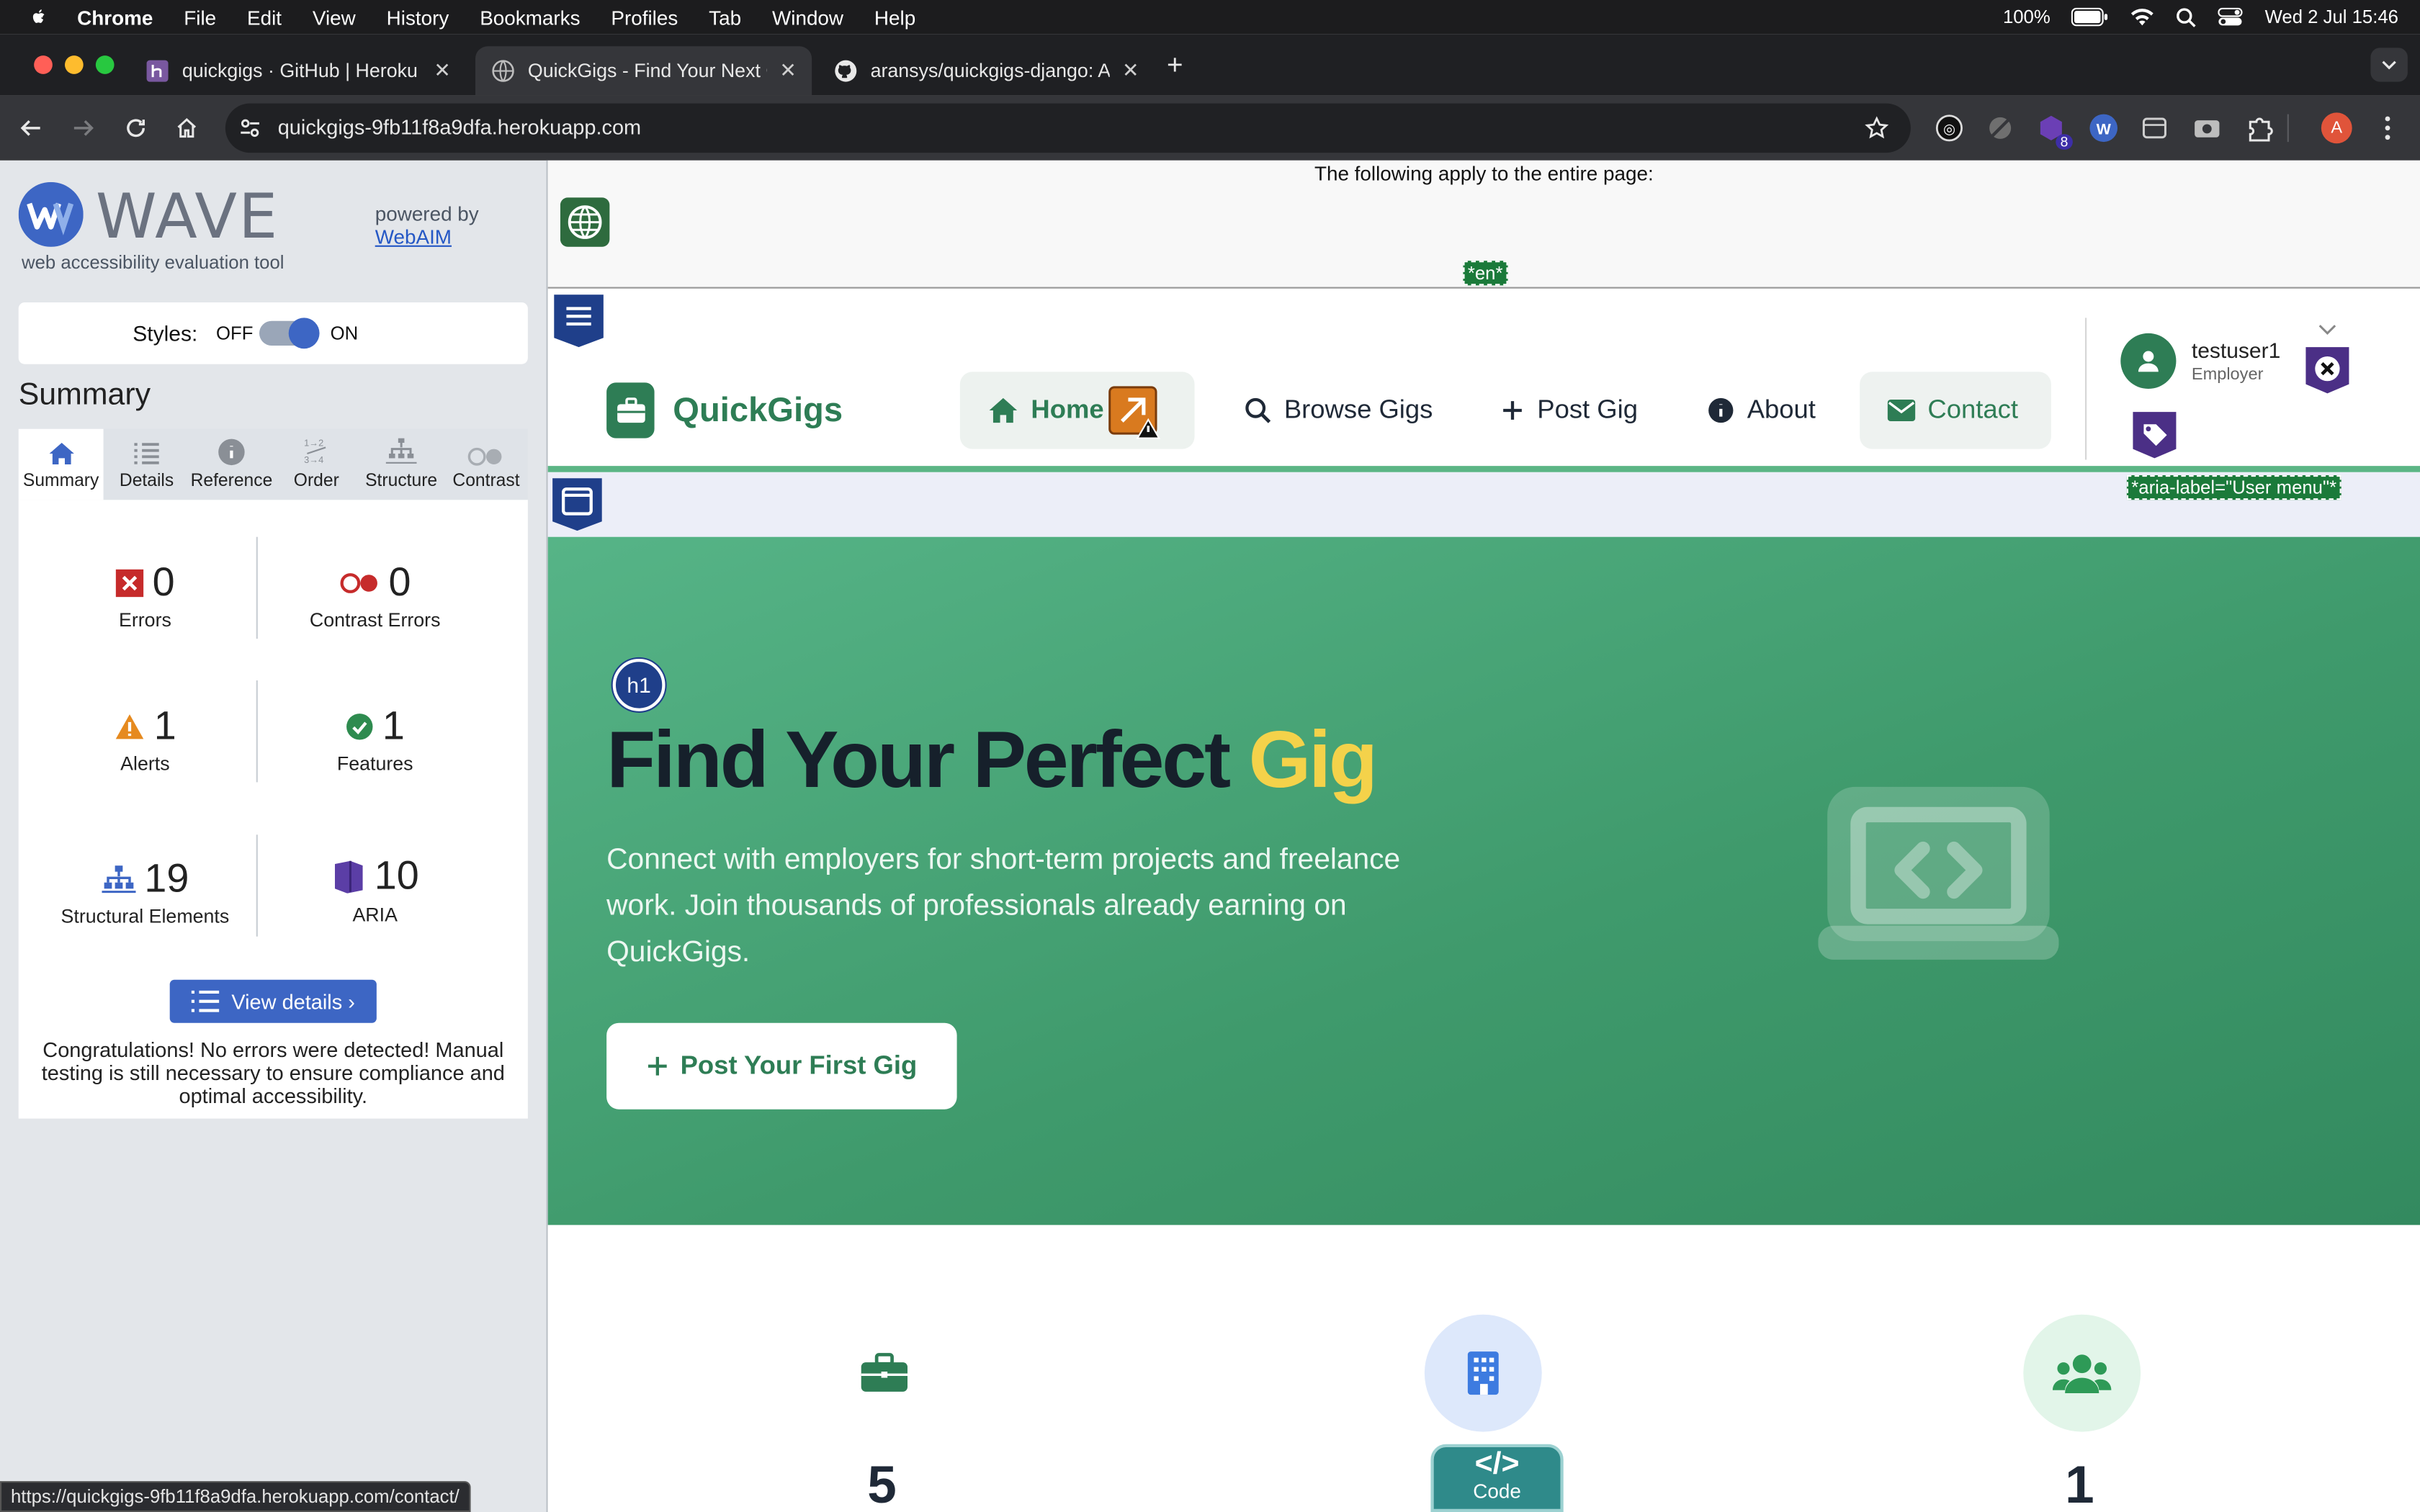 The width and height of the screenshot is (2420, 1512). What do you see at coordinates (344, 333) in the screenshot?
I see `styles-on-label: ON` at bounding box center [344, 333].